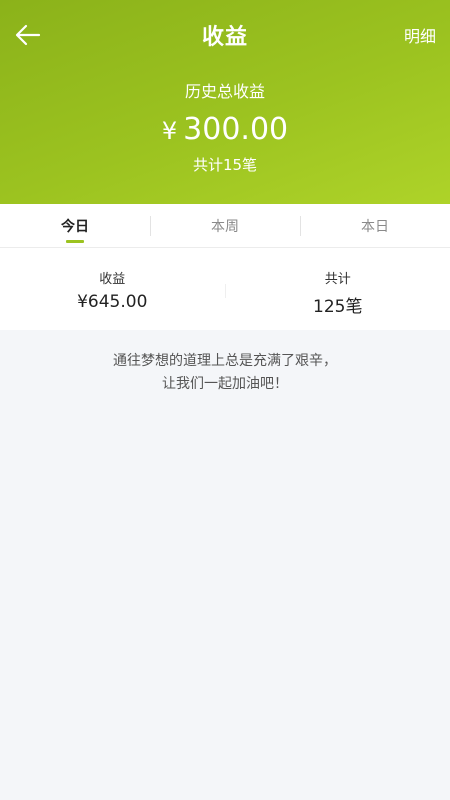 The height and width of the screenshot is (800, 450). What do you see at coordinates (112, 302) in the screenshot?
I see `income-value: ¥645.00` at bounding box center [112, 302].